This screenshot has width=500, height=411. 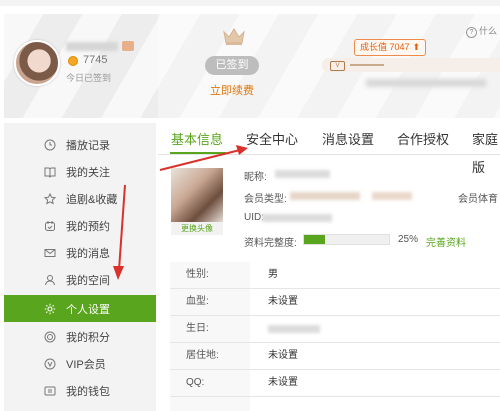 I want to click on sidebar-item-wallet: 我的钱包, so click(x=80, y=390).